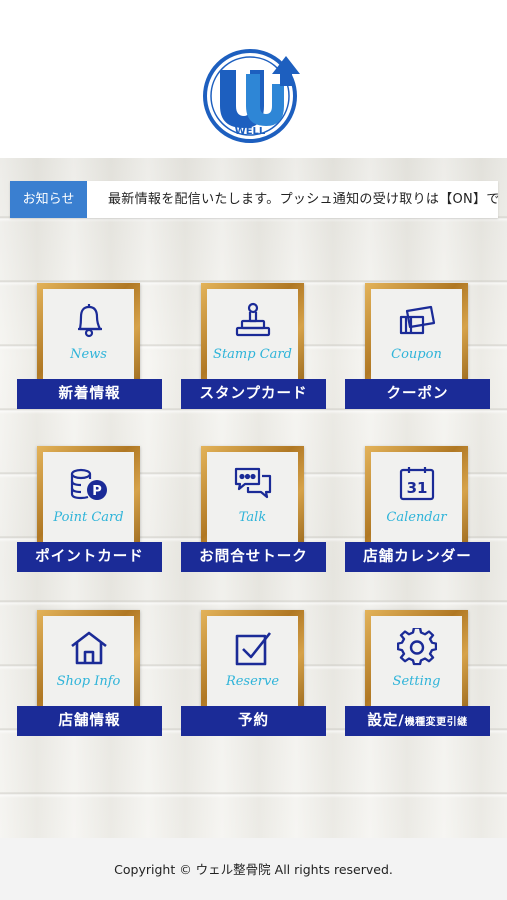 This screenshot has width=507, height=900. I want to click on tile-script-label: Calendar, so click(416, 517).